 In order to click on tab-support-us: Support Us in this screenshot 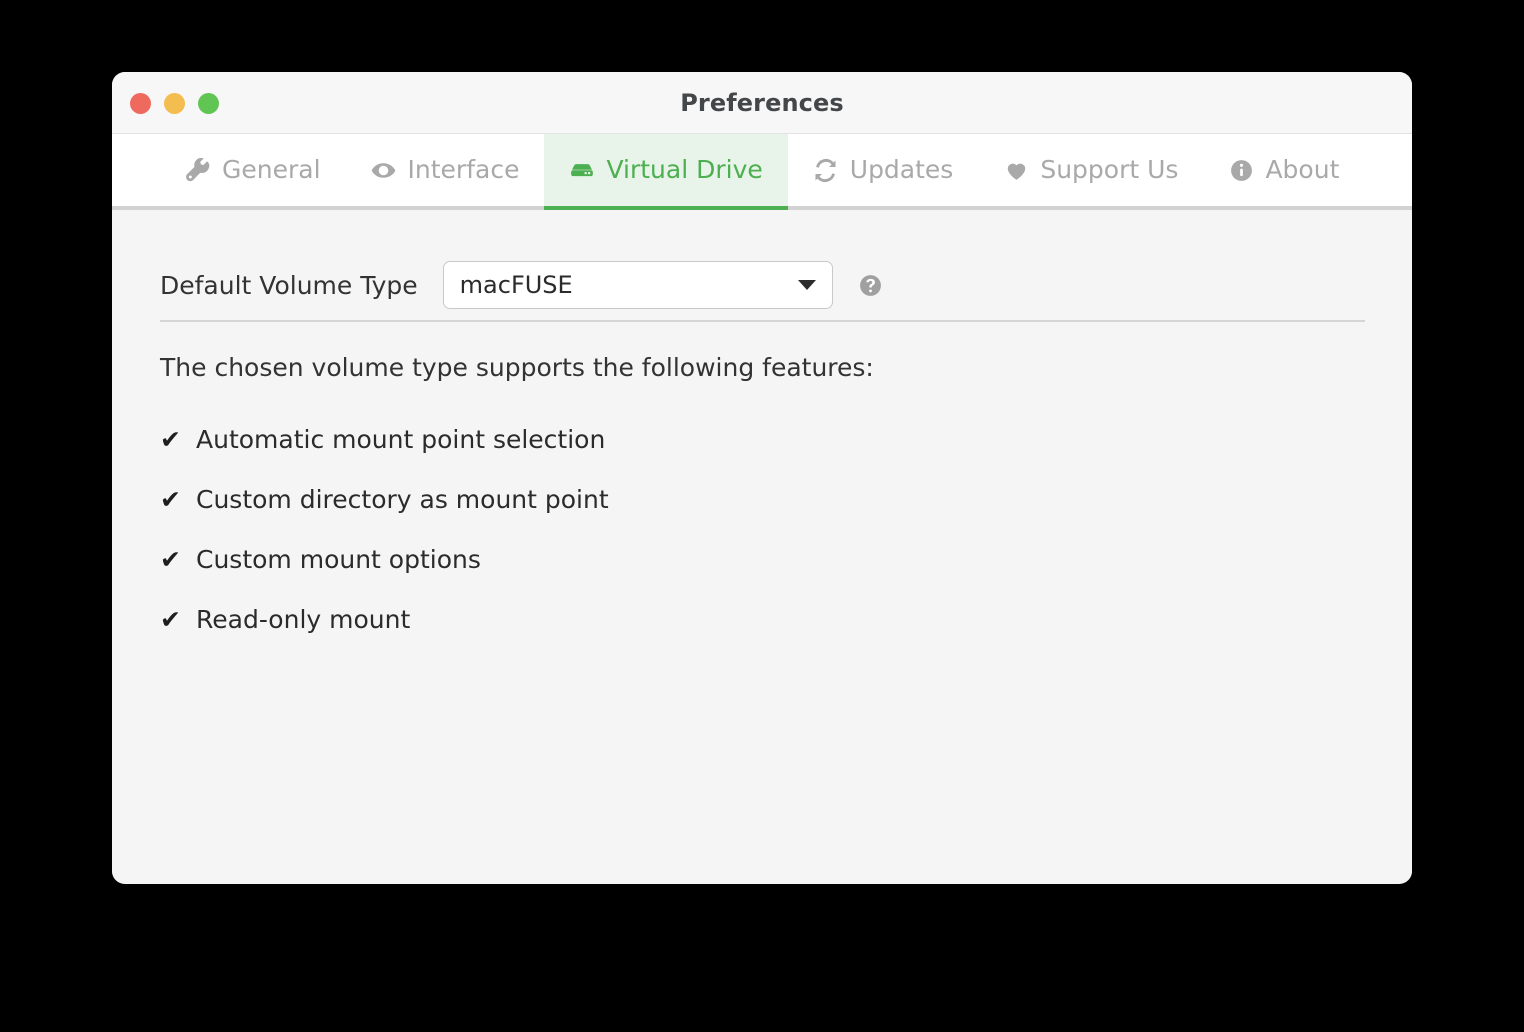, I will do `click(1090, 170)`.